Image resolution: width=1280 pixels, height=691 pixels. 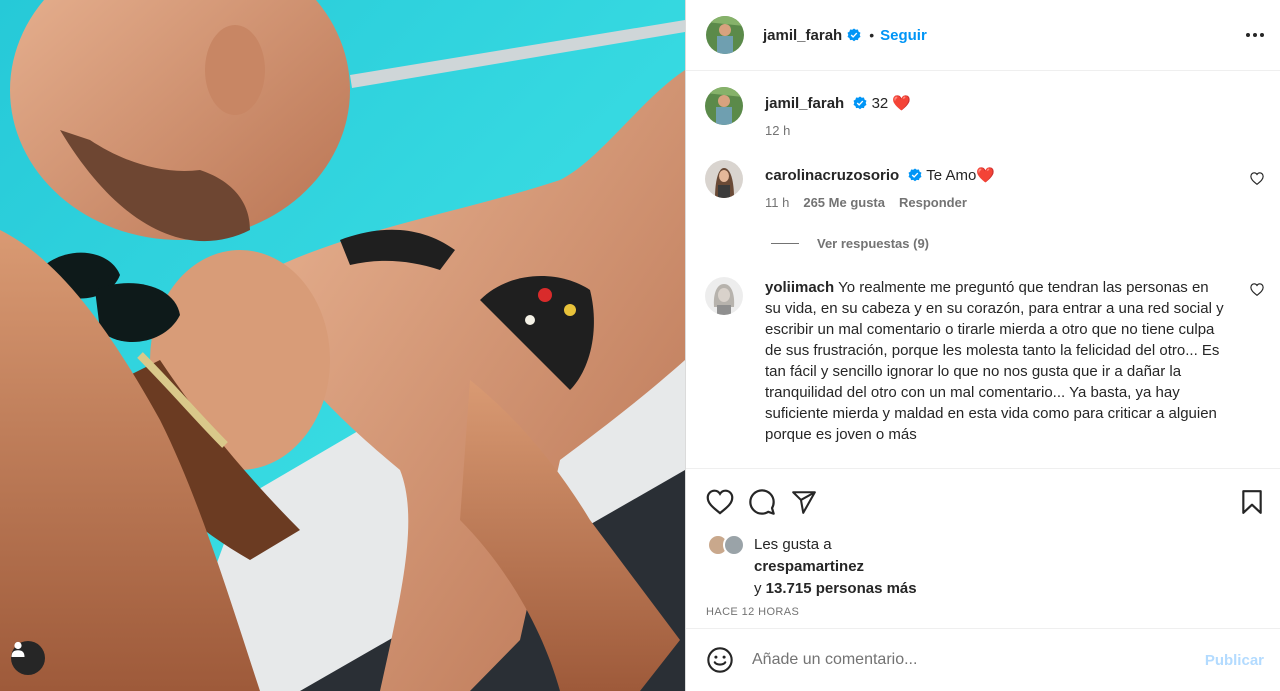 I want to click on user-icon, so click(x=18, y=649).